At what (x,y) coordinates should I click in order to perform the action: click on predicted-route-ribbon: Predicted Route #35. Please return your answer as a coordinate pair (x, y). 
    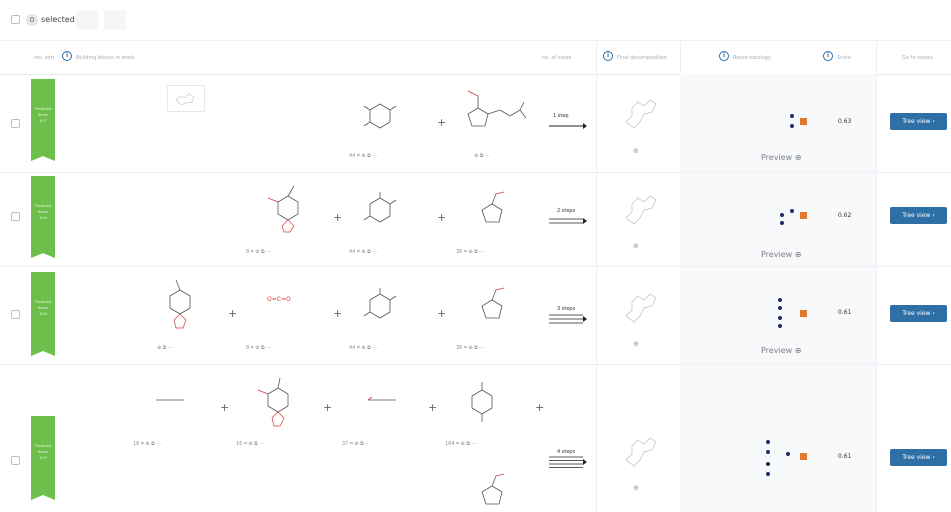
    Looking at the image, I should click on (43, 458).